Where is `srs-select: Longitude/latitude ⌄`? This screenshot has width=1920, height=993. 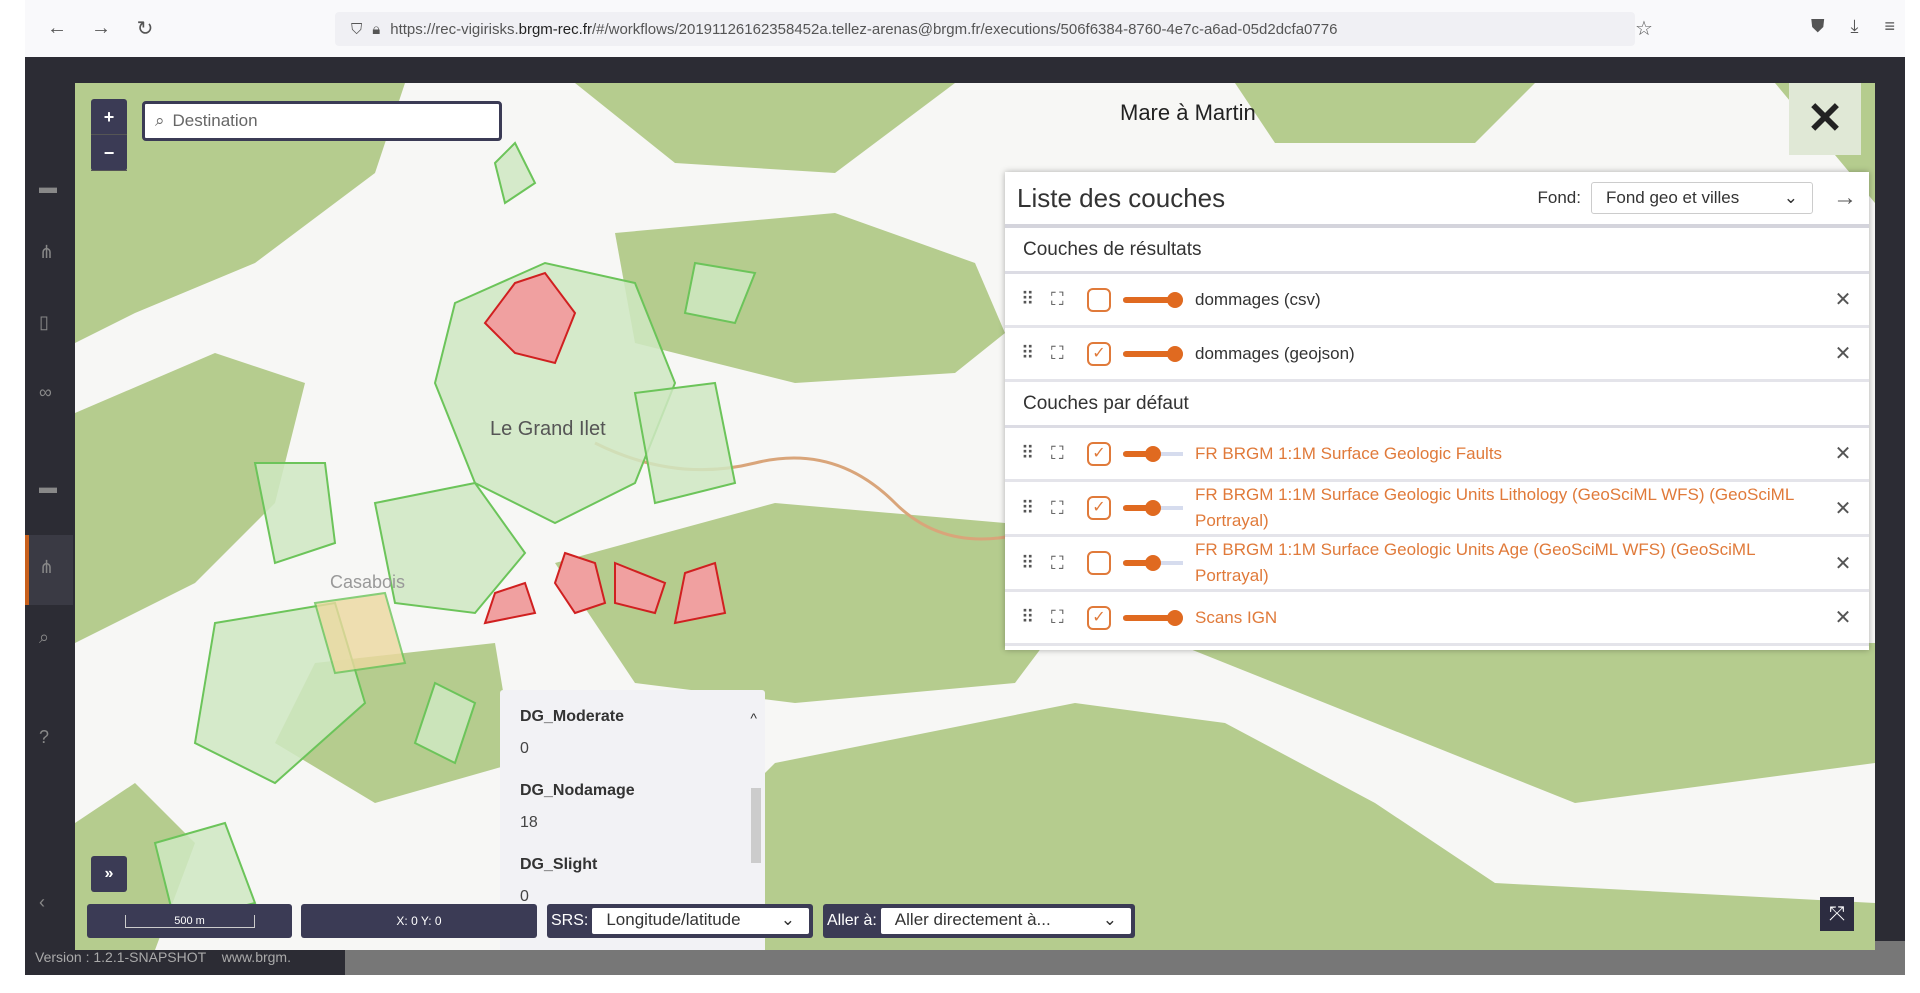 srs-select: Longitude/latitude ⌄ is located at coordinates (700, 921).